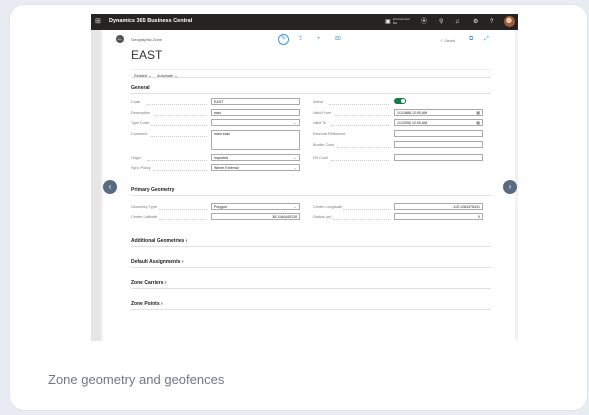 This screenshot has width=589, height=415. I want to click on valid-to-label: Valid To, so click(320, 123).